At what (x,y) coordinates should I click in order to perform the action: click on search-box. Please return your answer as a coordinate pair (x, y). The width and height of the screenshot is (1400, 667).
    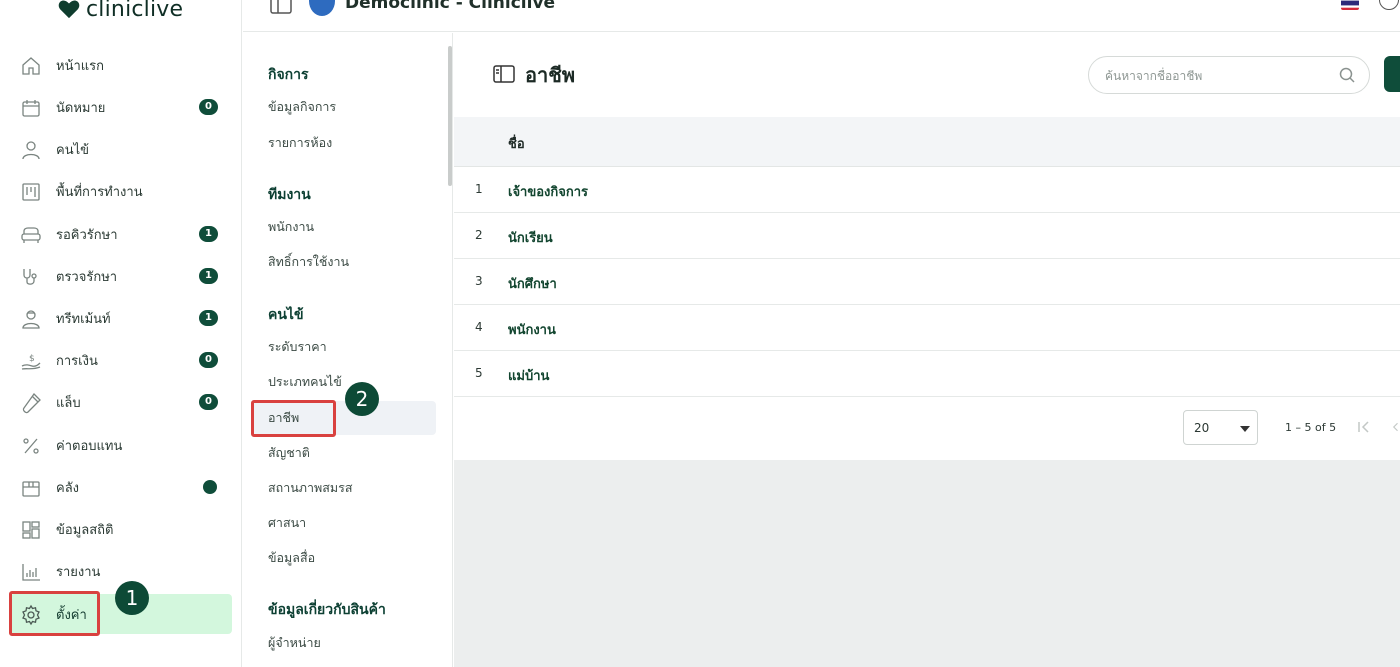
    Looking at the image, I should click on (1229, 75).